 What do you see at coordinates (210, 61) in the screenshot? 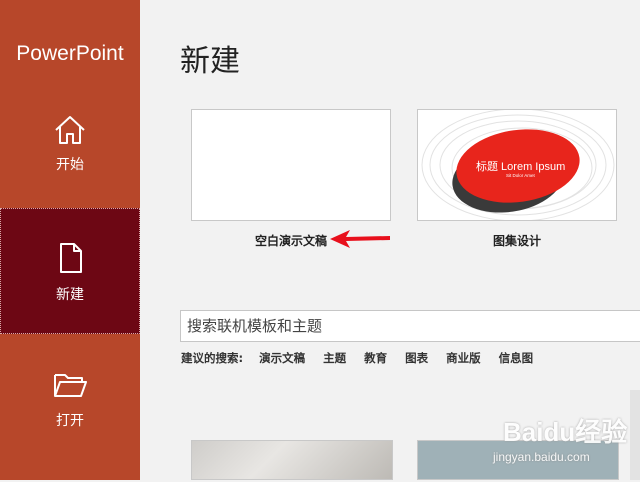
I see `page-title: 新建` at bounding box center [210, 61].